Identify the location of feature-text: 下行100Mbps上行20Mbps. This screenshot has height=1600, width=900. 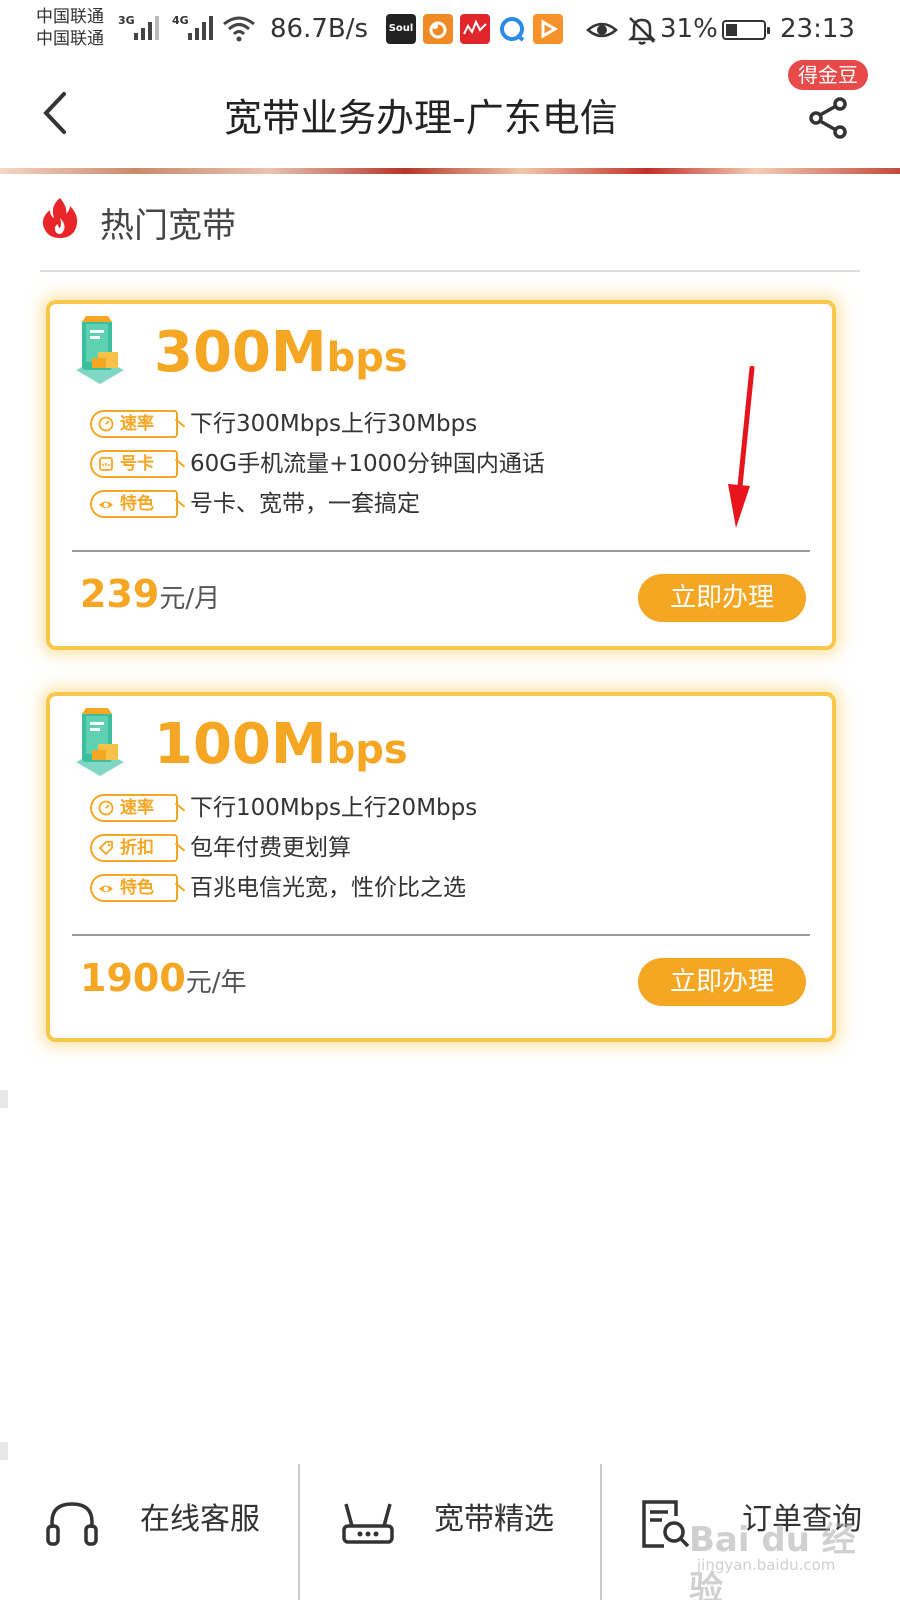
(334, 808).